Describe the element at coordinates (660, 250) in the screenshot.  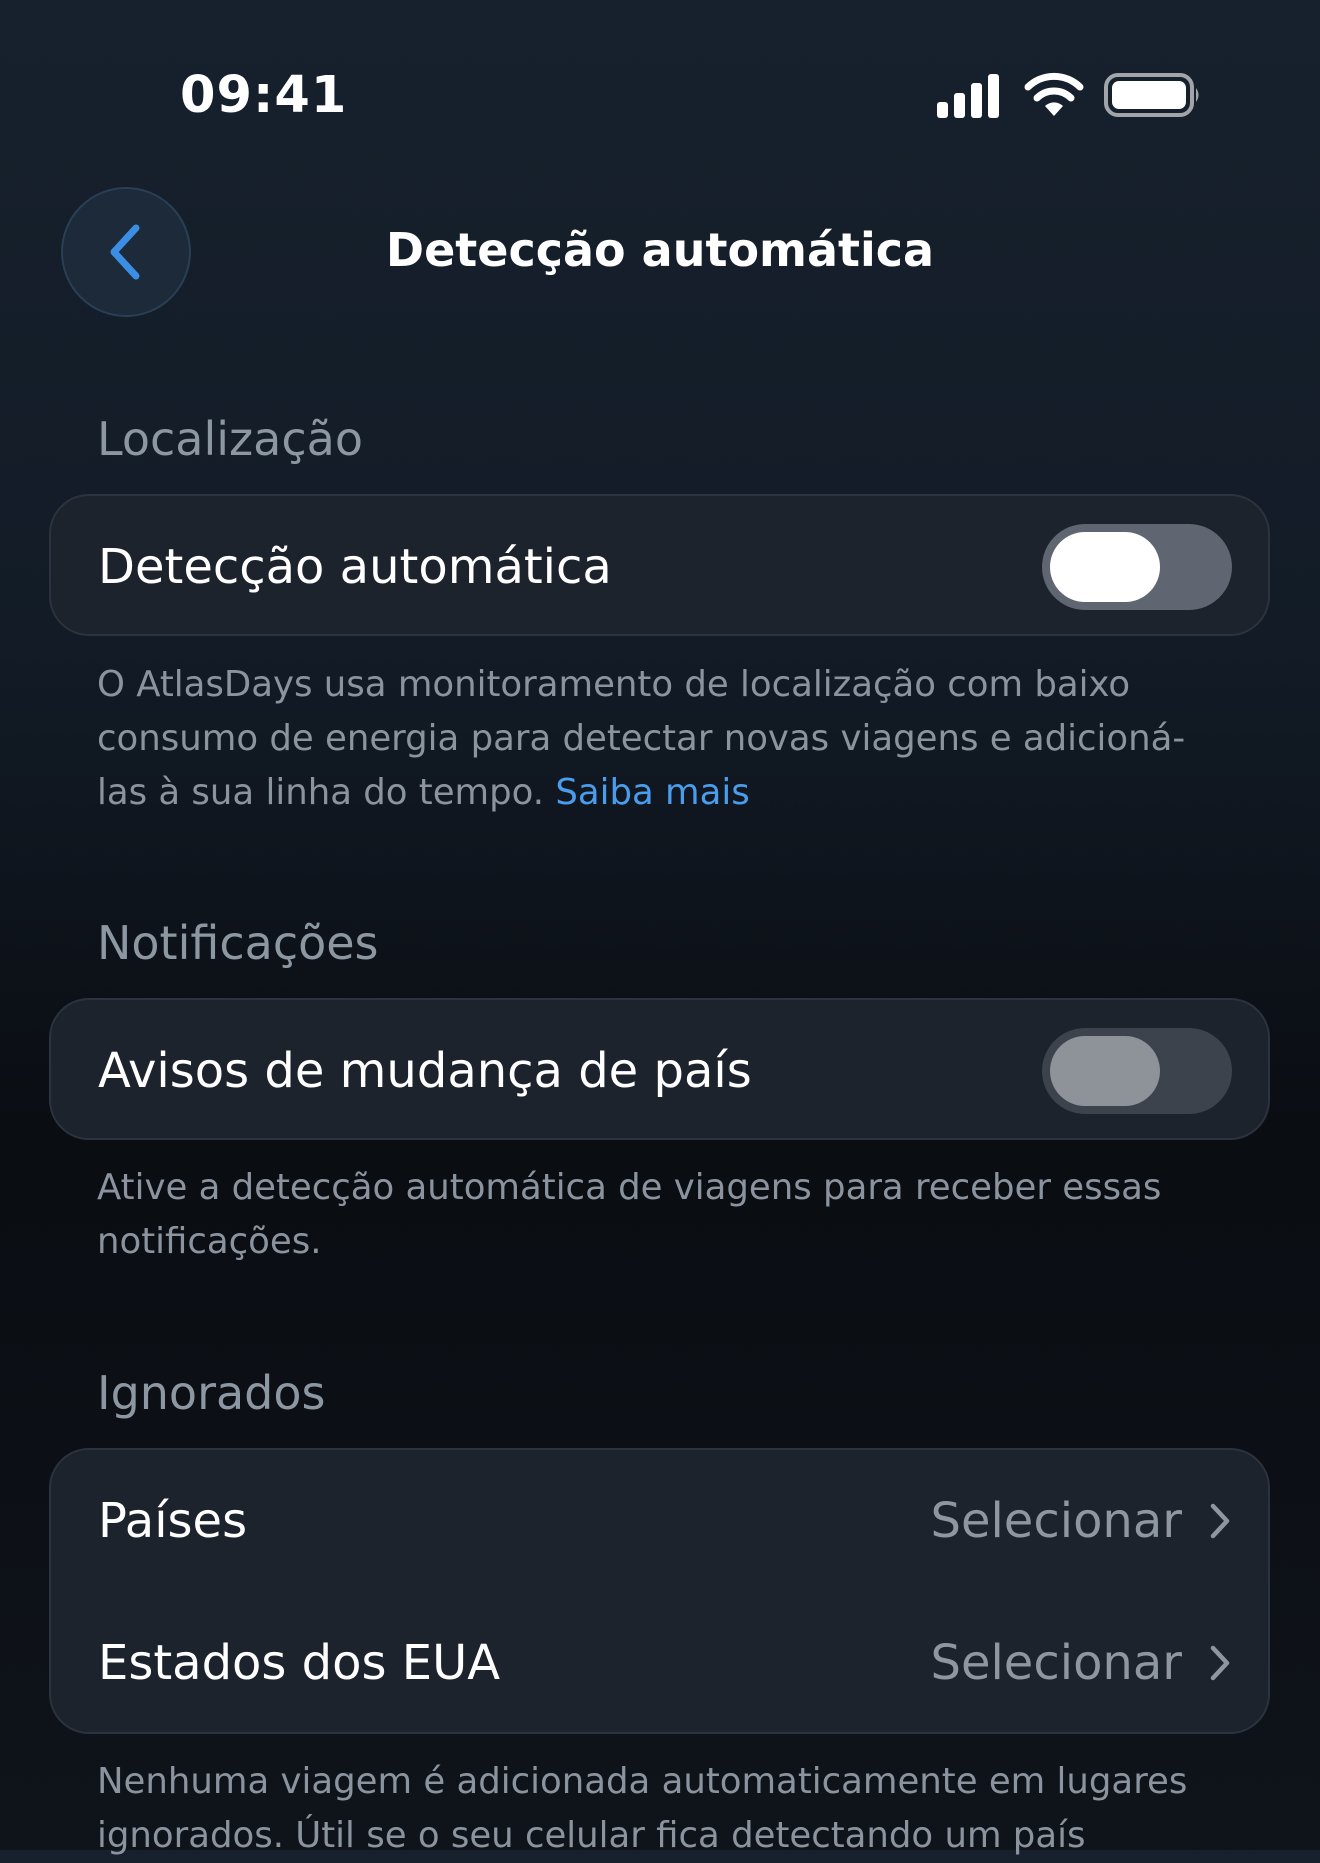
I see `page-title: Detecção automática` at that location.